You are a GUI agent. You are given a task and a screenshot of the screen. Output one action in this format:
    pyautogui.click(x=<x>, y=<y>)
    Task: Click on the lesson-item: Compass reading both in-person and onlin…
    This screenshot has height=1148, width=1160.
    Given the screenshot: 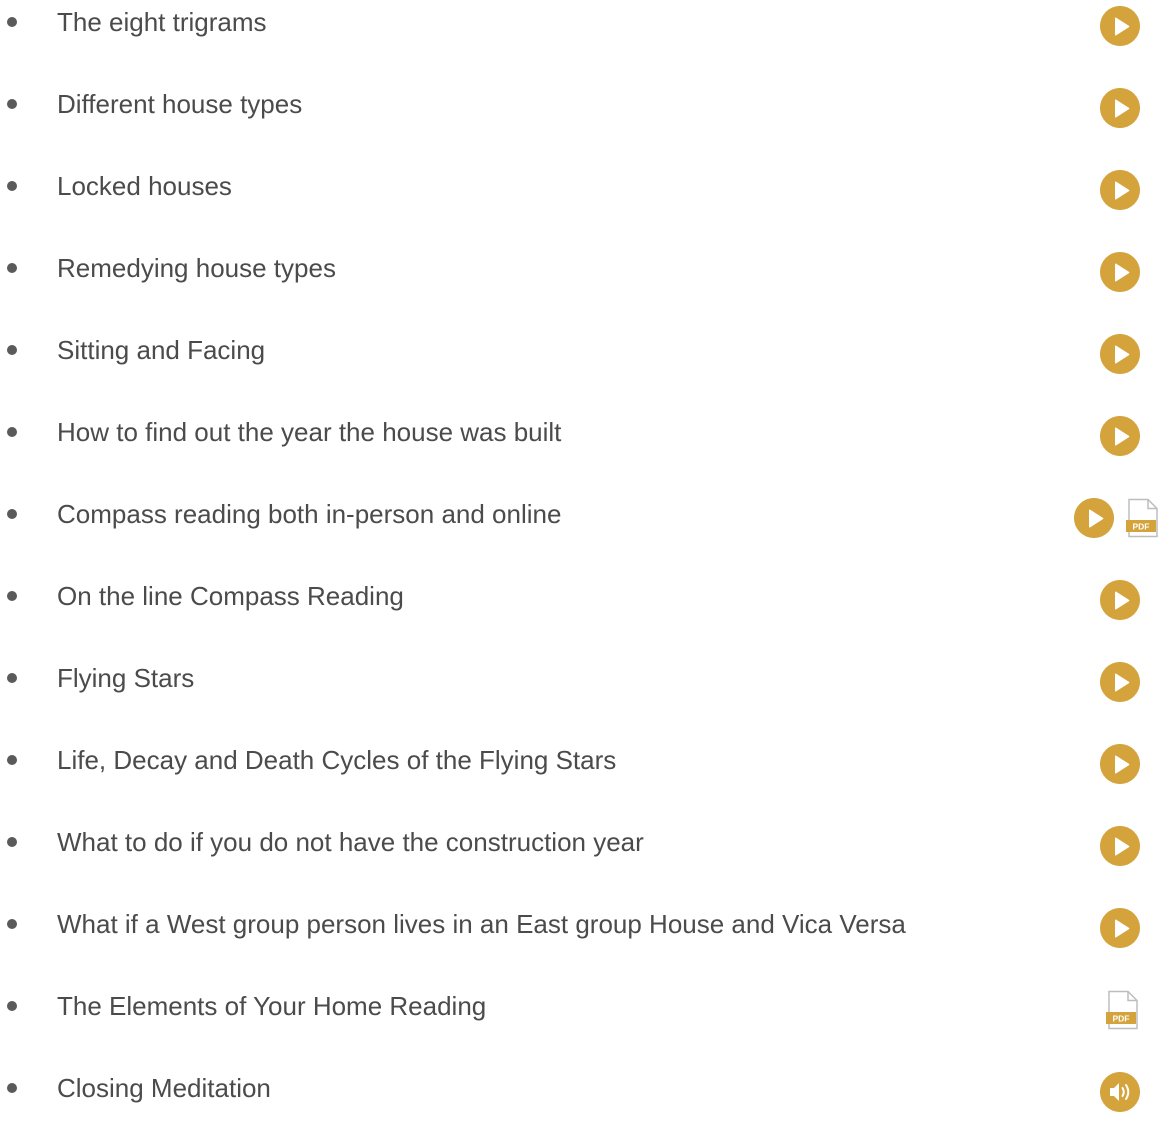 What is the action you would take?
    pyautogui.click(x=580, y=533)
    